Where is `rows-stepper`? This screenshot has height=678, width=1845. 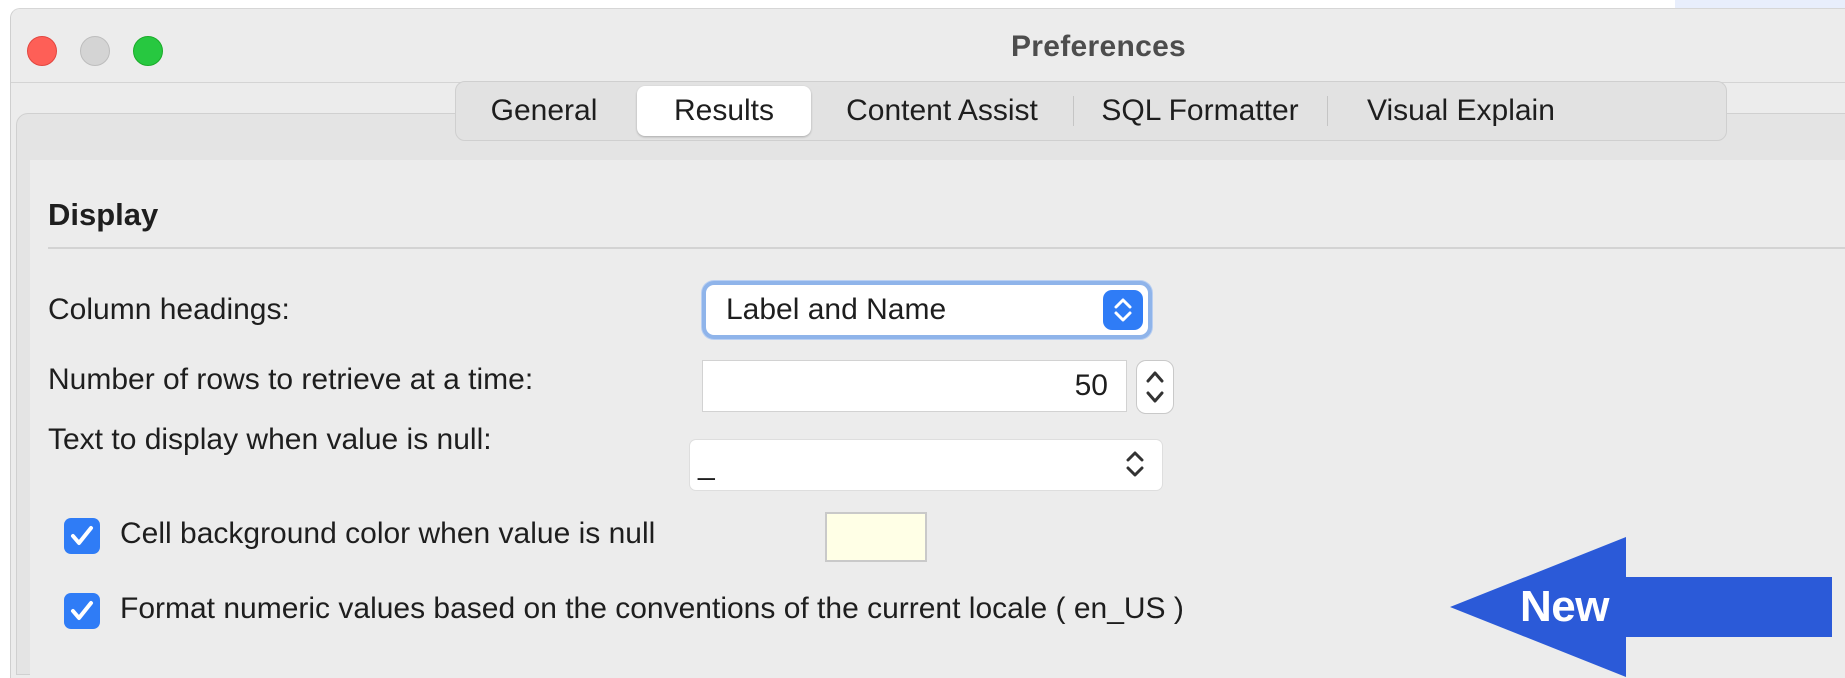
rows-stepper is located at coordinates (1155, 387).